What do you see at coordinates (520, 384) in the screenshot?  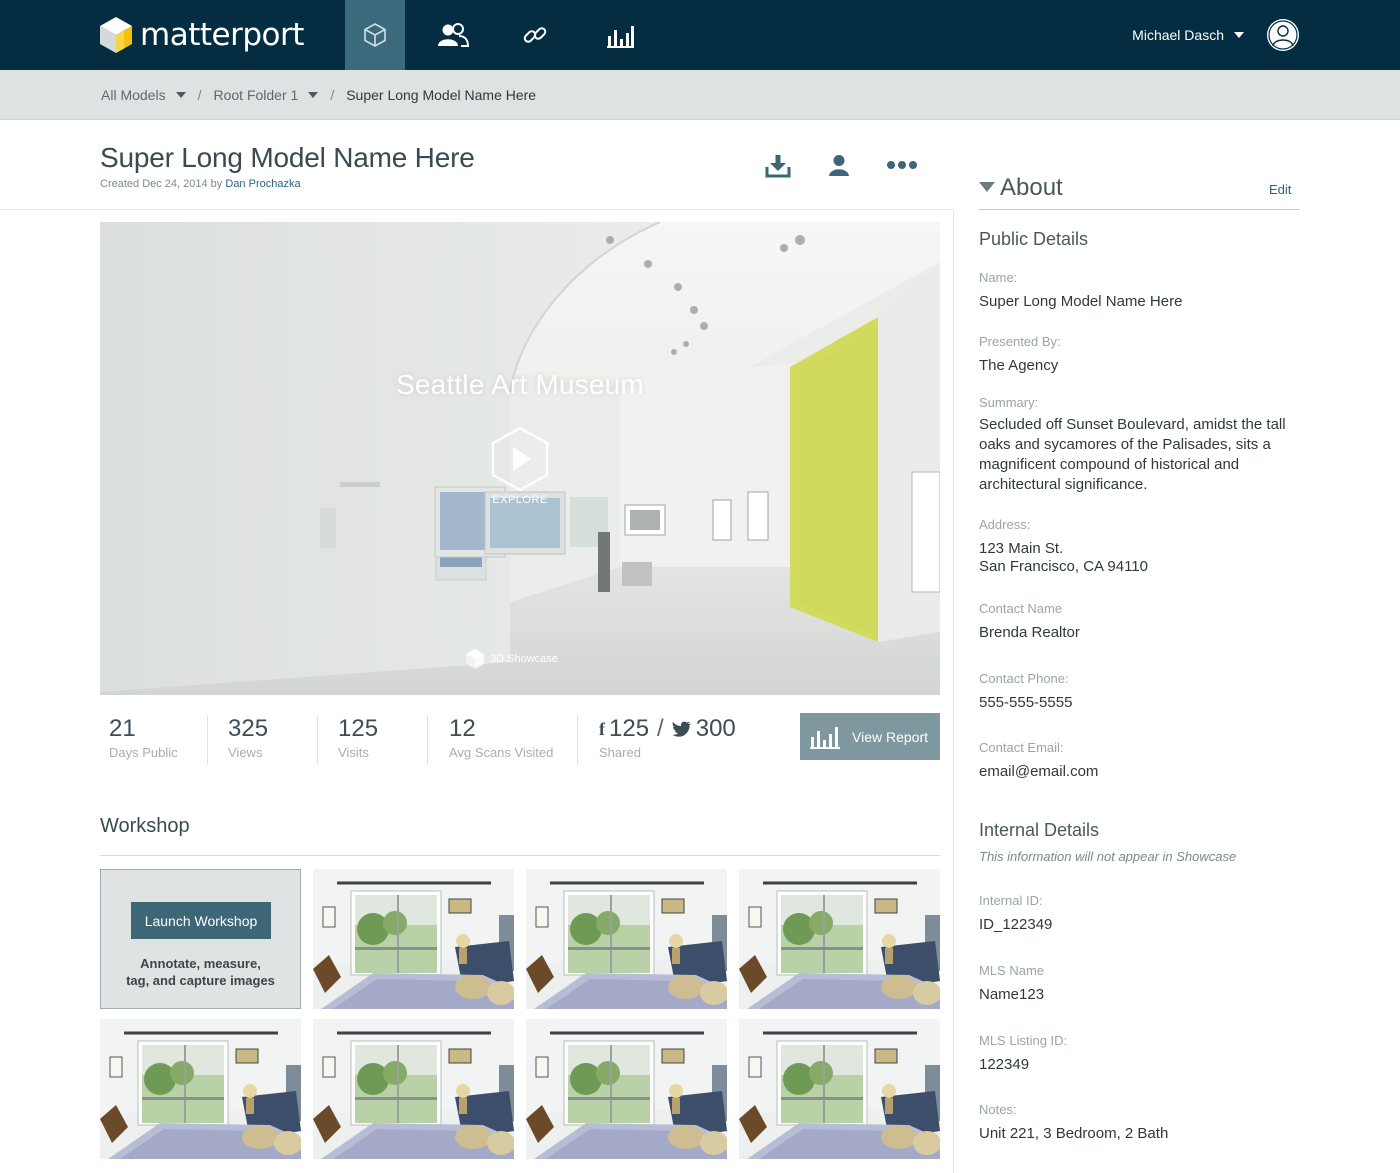 I see `hero-title: Seattle Art Museum` at bounding box center [520, 384].